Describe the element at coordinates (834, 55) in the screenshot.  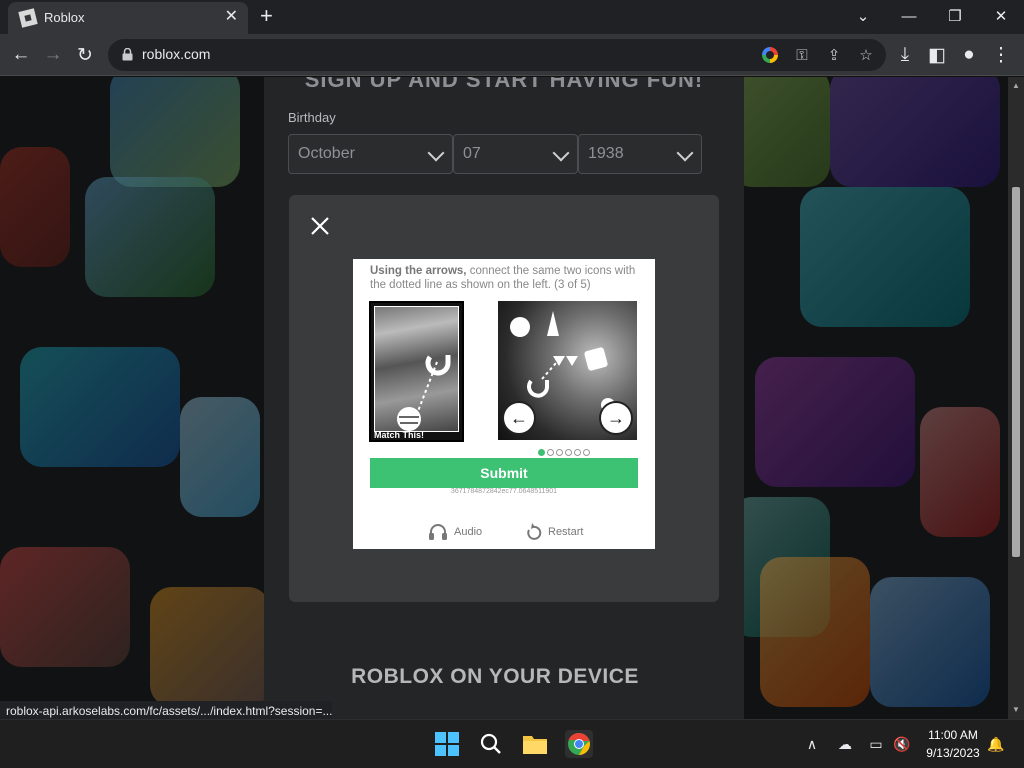
I see `share-icon: ⇪` at that location.